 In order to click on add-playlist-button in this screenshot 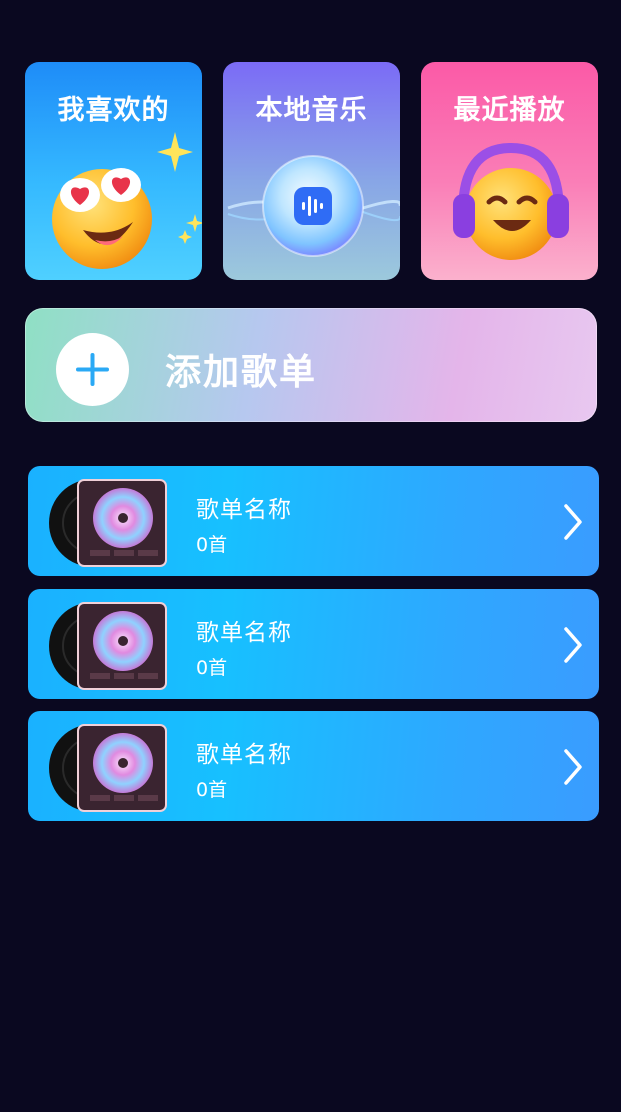, I will do `click(92, 369)`.